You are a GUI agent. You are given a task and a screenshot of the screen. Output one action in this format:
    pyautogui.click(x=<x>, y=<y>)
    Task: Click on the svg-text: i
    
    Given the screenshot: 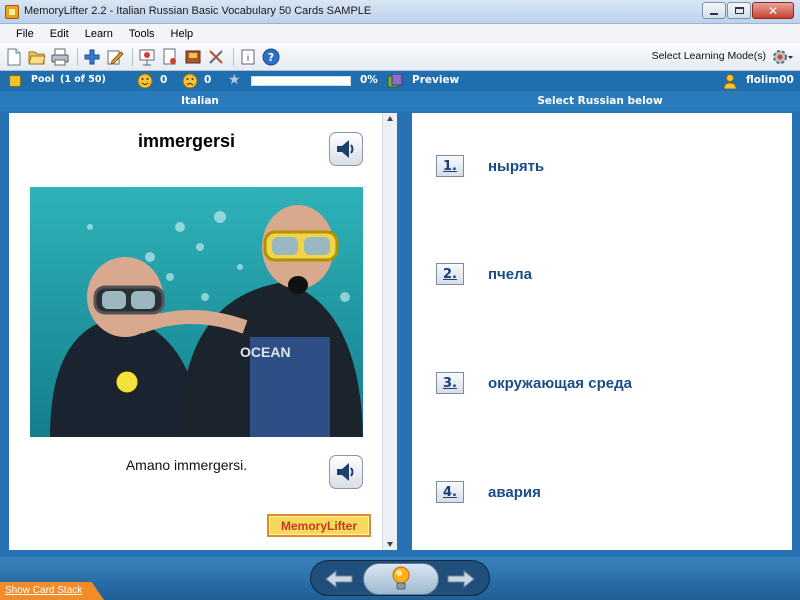 What is the action you would take?
    pyautogui.click(x=248, y=59)
    